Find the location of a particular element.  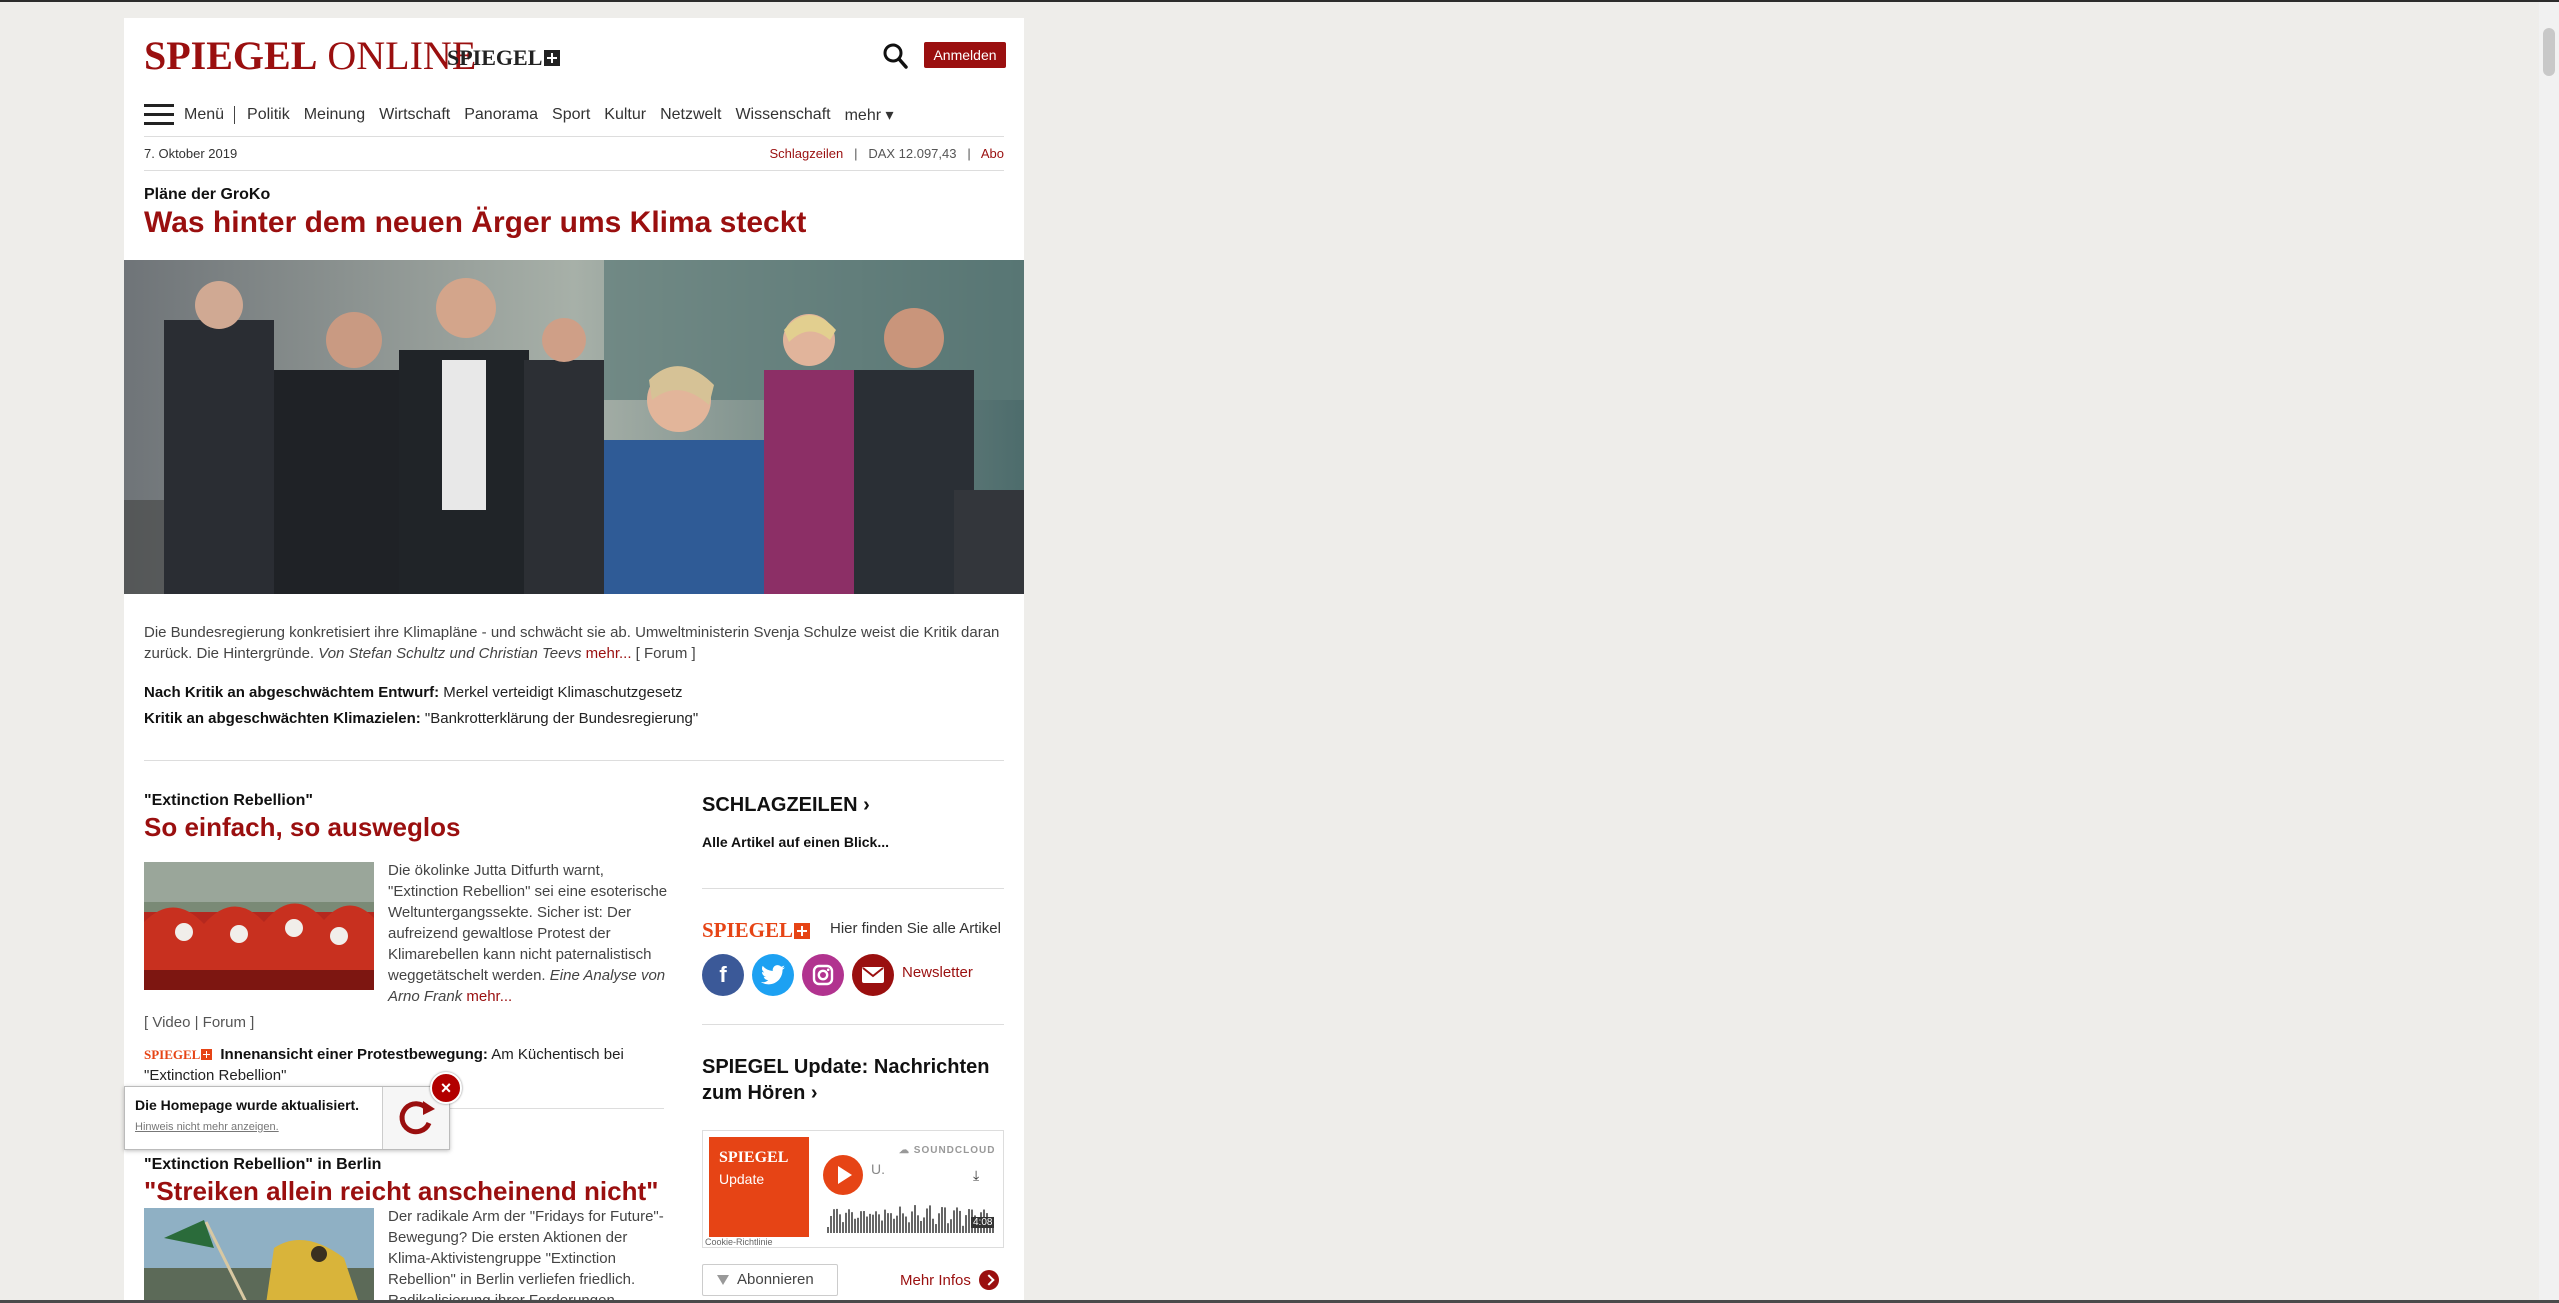

current-date: 7. Oktober 2019 is located at coordinates (191, 153).